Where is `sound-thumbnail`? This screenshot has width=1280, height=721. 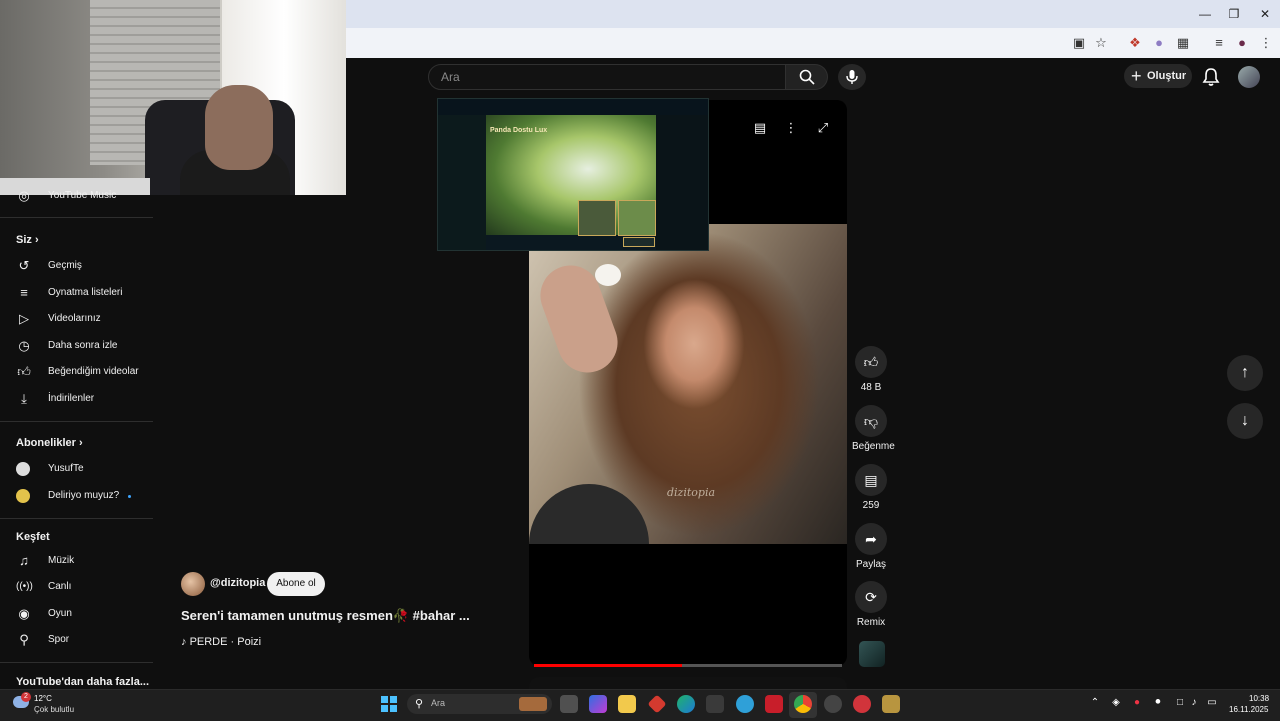 sound-thumbnail is located at coordinates (872, 654).